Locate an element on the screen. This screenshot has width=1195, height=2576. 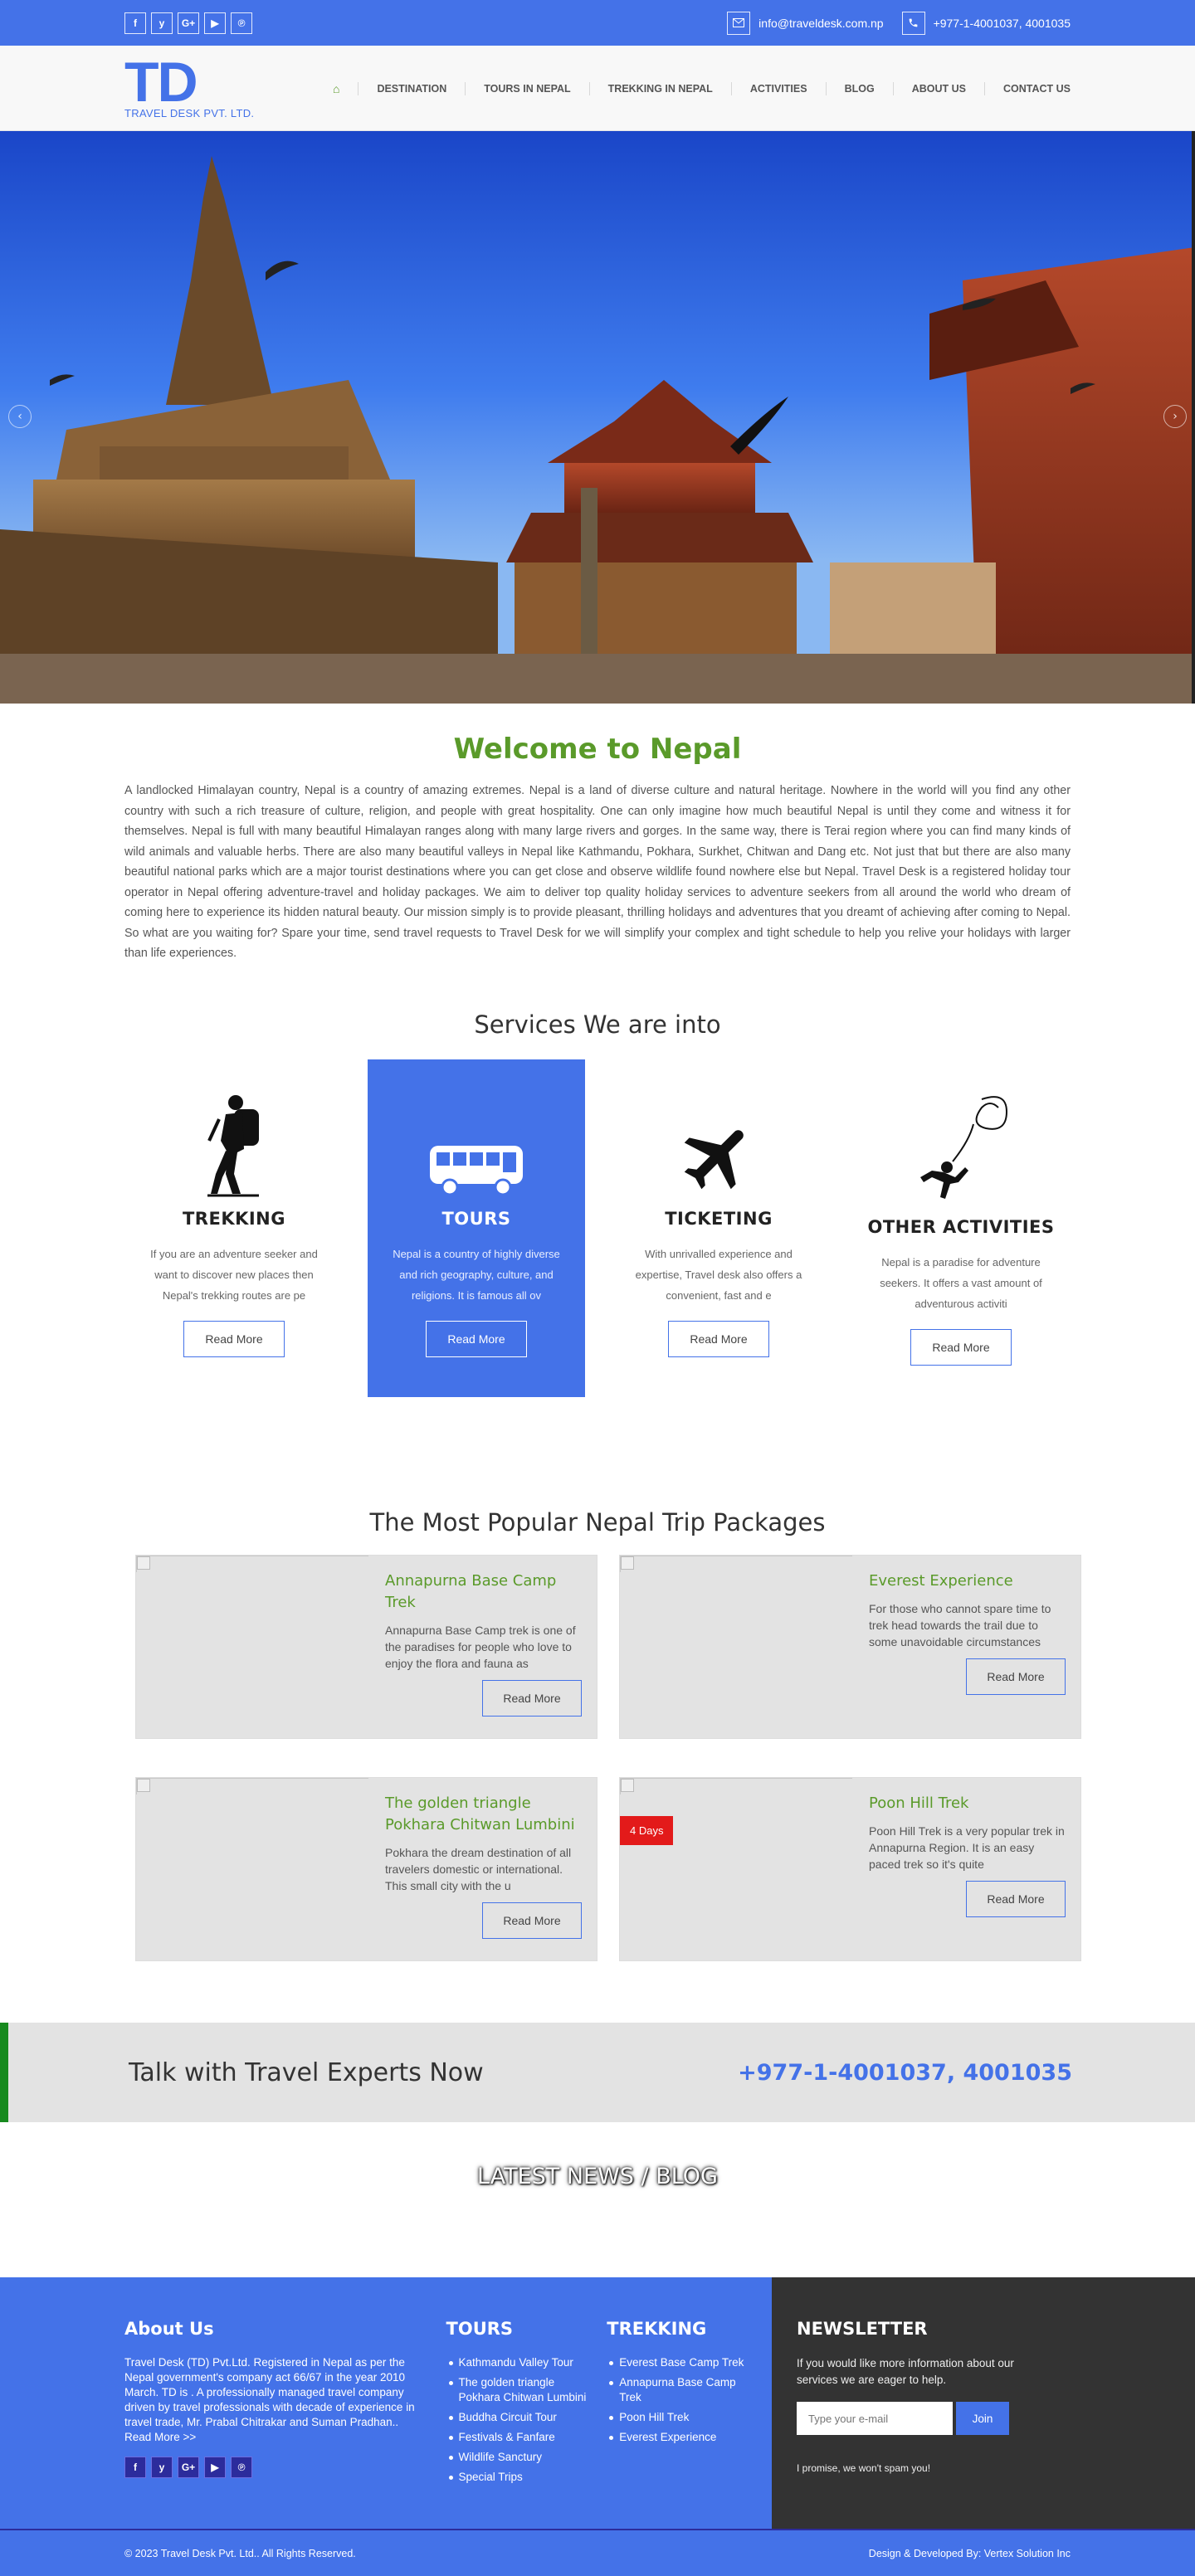
email-contact: info@traveldesk.com.np is located at coordinates (806, 23).